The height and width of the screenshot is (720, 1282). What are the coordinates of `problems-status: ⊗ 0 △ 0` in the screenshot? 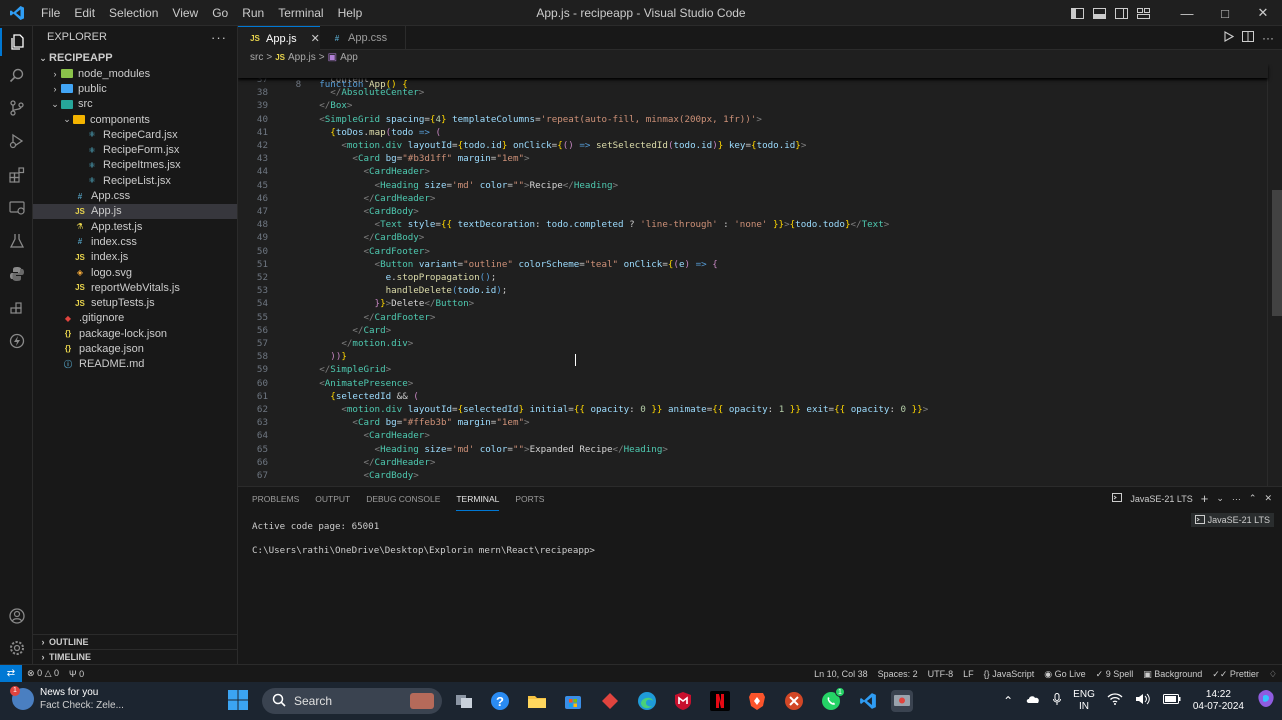 It's located at (43, 673).